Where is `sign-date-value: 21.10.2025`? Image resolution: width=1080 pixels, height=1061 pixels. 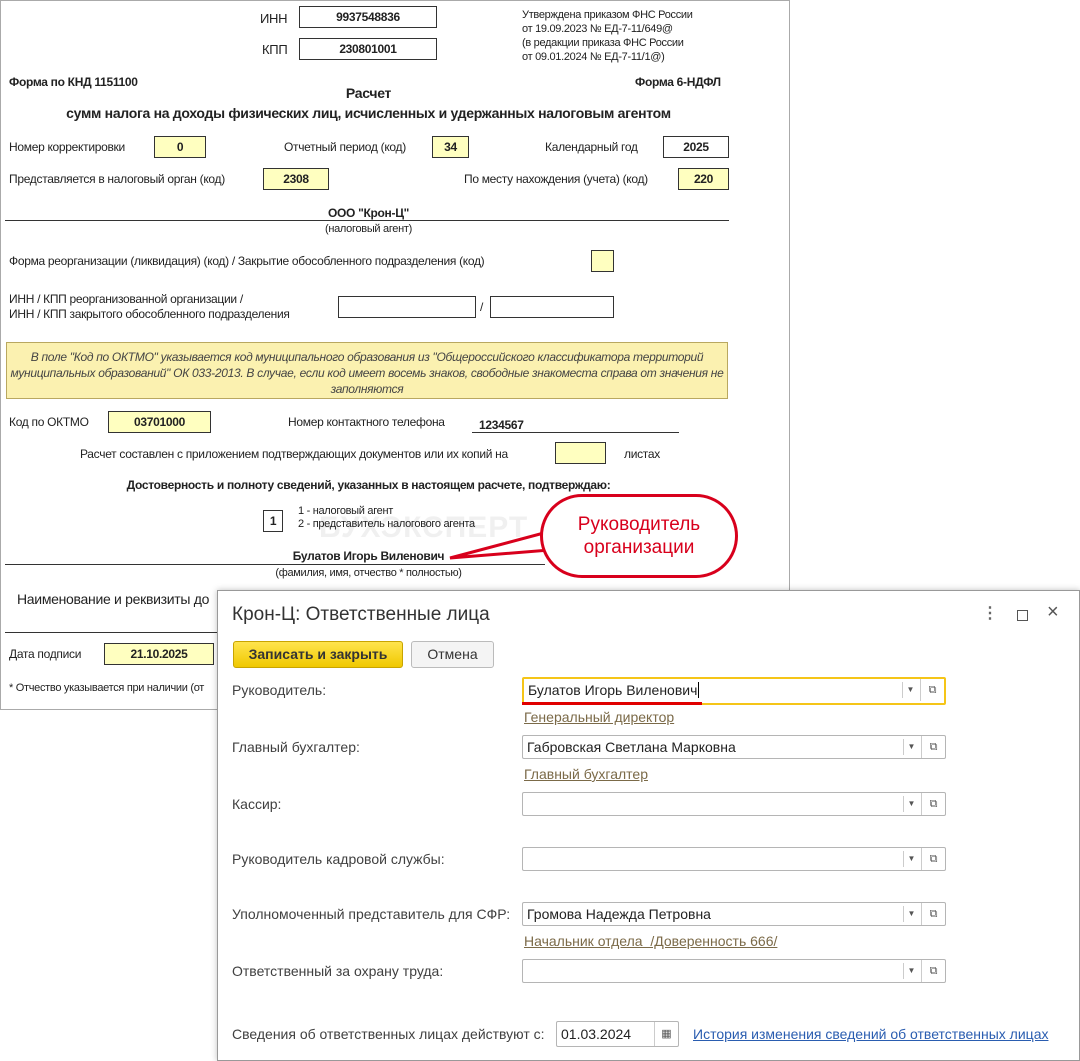
sign-date-value: 21.10.2025 is located at coordinates (159, 654).